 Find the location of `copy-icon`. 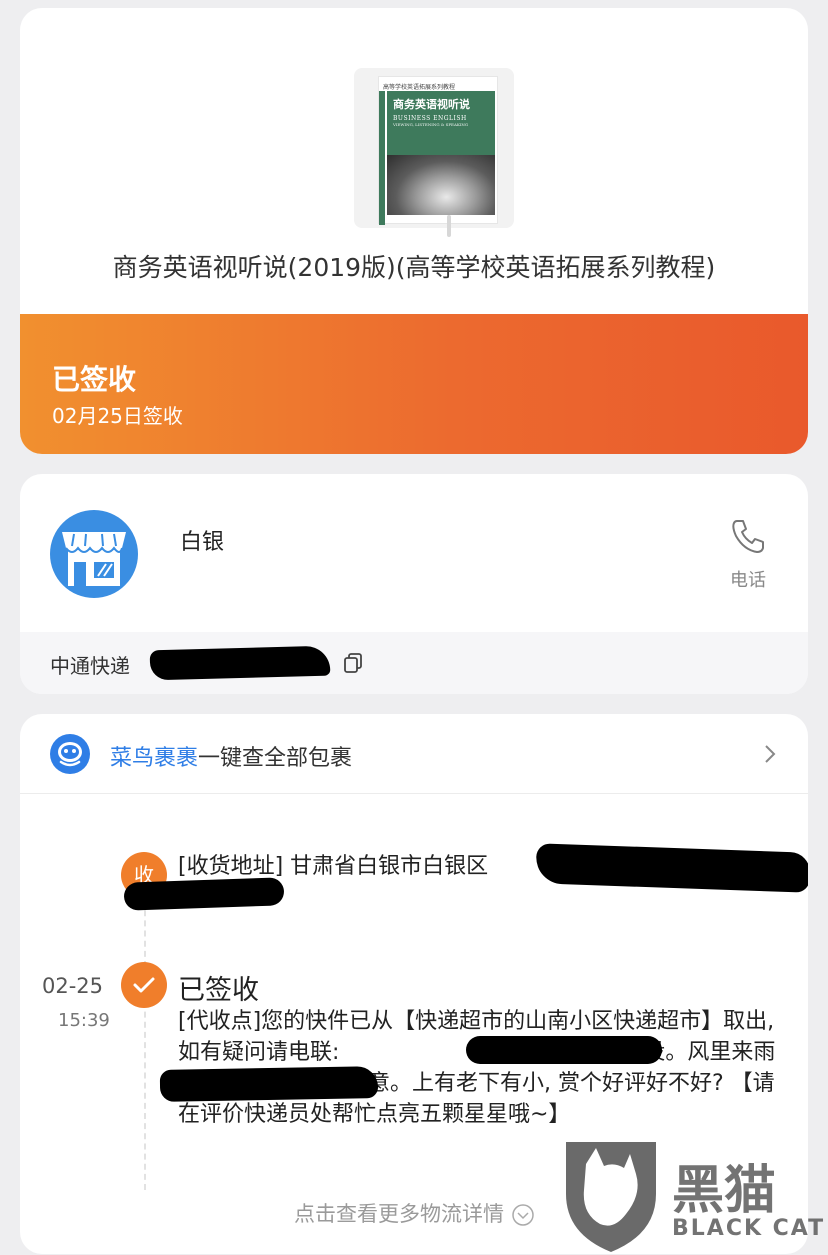

copy-icon is located at coordinates (353, 663).